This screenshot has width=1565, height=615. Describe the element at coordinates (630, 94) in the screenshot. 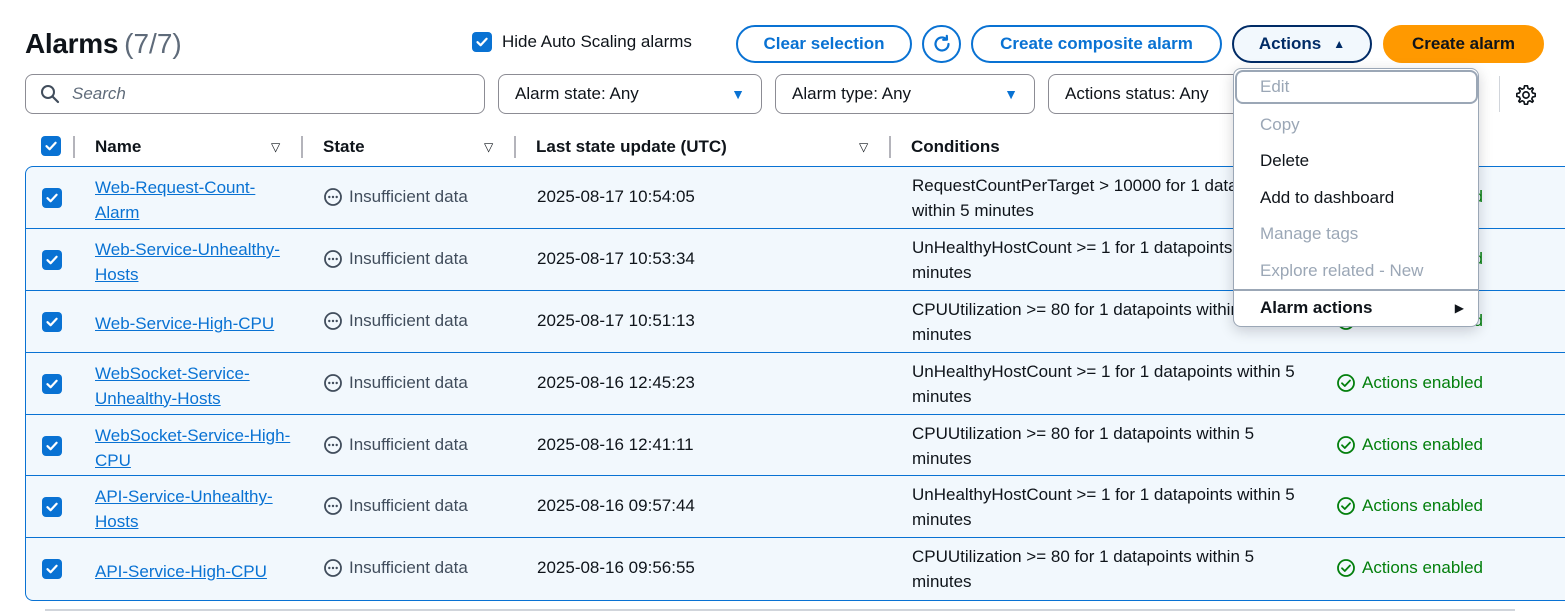

I see `alarm-state-filter: Alarm state: Any ▼` at that location.